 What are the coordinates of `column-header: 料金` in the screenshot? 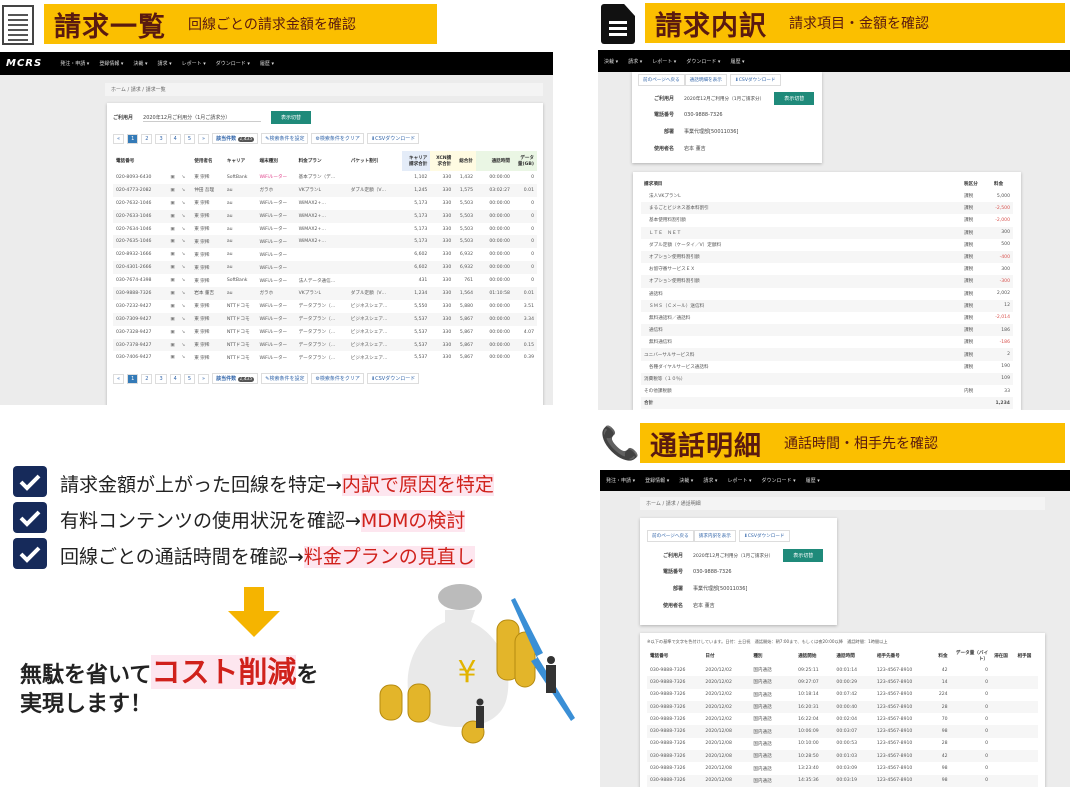 It's located at (938, 656).